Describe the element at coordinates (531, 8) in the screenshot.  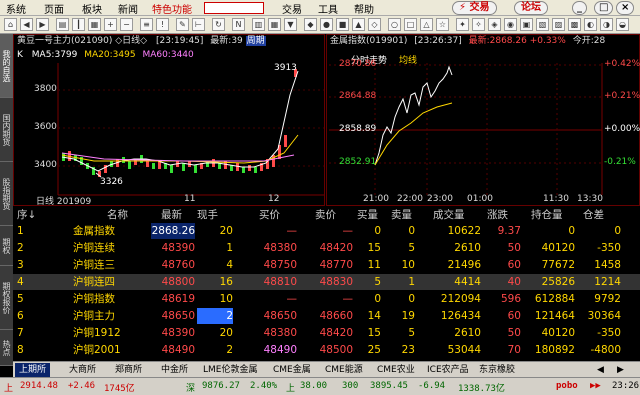
I see `forum-button: 论坛` at that location.